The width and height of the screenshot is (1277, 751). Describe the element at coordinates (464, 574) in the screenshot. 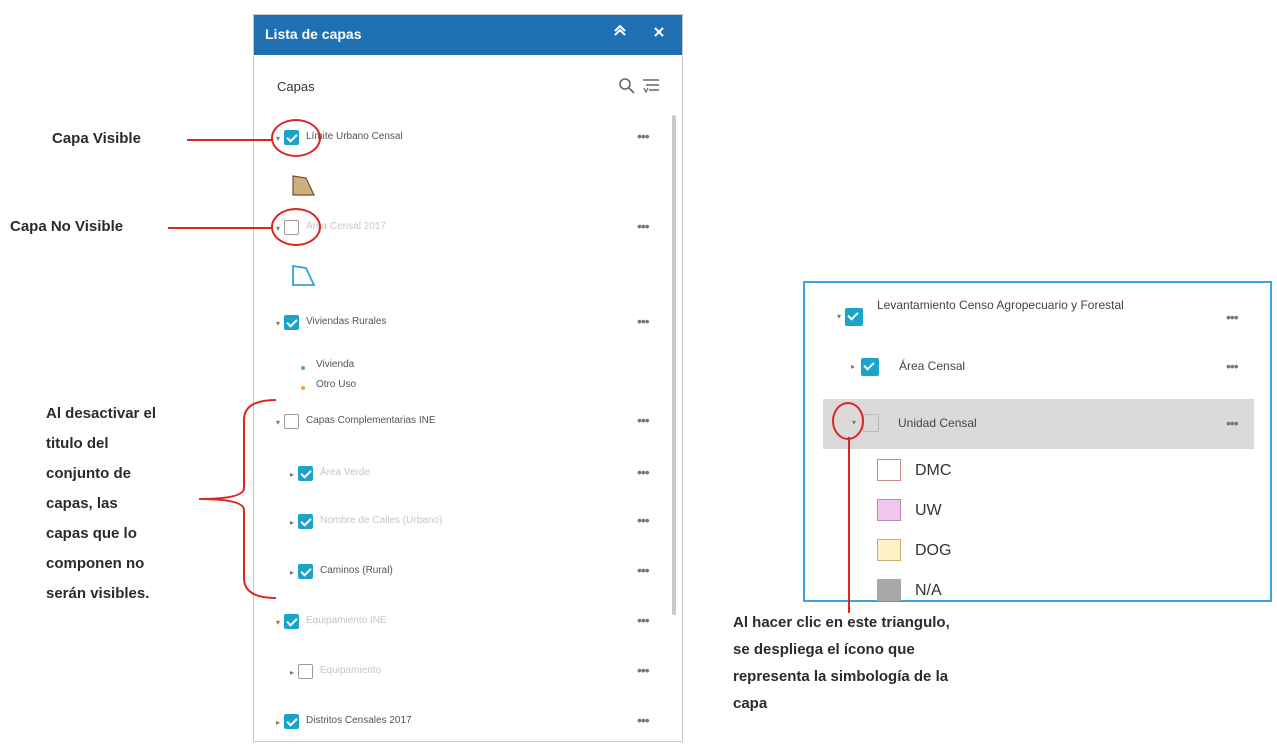

I see `layer-row-caminos: ▸ Caminos (Rural) •••` at that location.